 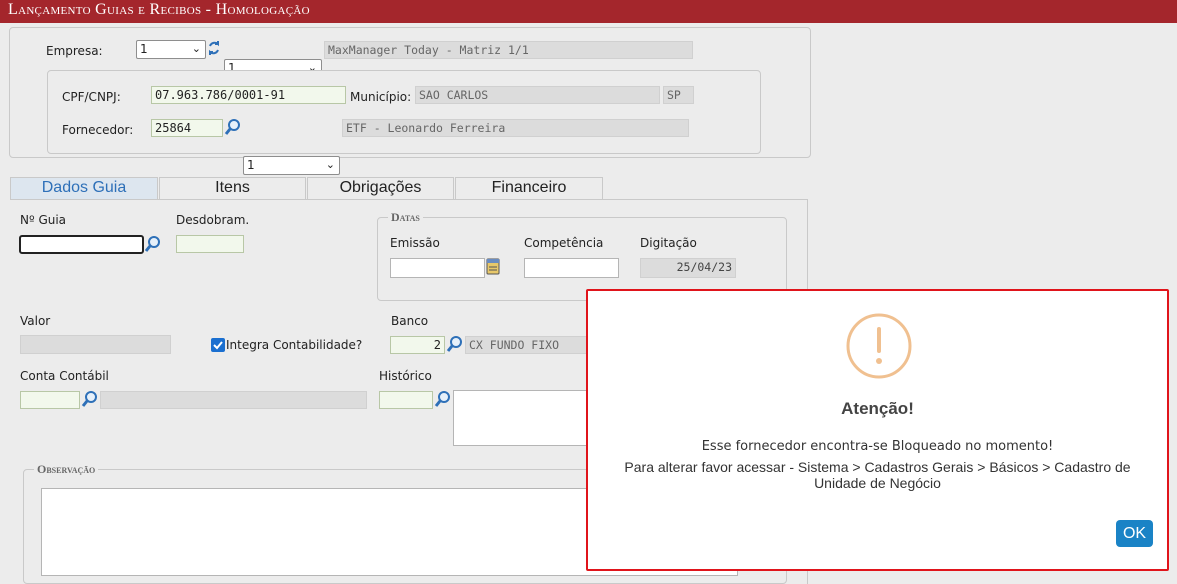 What do you see at coordinates (380, 188) in the screenshot?
I see `tab-obrigacoes: Obrigações` at bounding box center [380, 188].